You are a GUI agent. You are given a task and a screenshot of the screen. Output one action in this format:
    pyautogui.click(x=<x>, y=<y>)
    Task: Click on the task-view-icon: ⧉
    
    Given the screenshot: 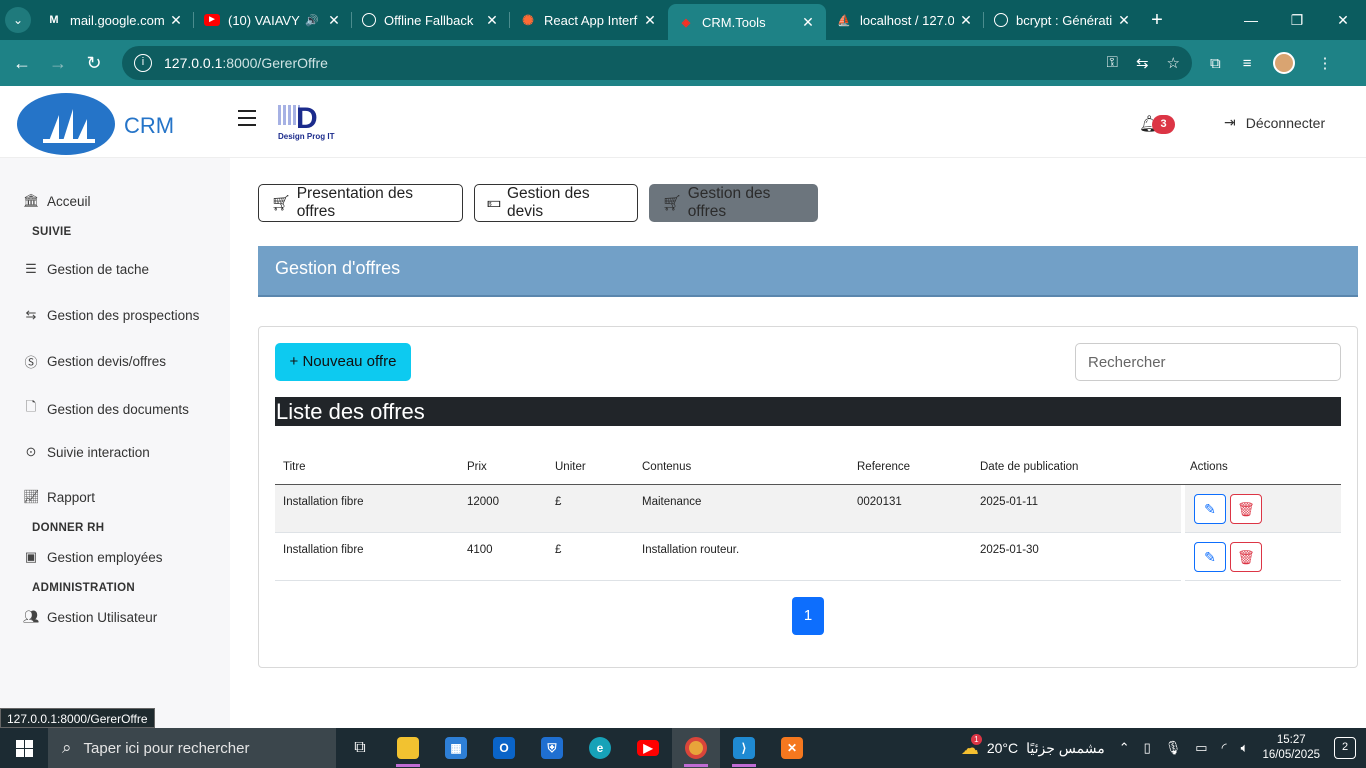 What is the action you would take?
    pyautogui.click(x=360, y=748)
    